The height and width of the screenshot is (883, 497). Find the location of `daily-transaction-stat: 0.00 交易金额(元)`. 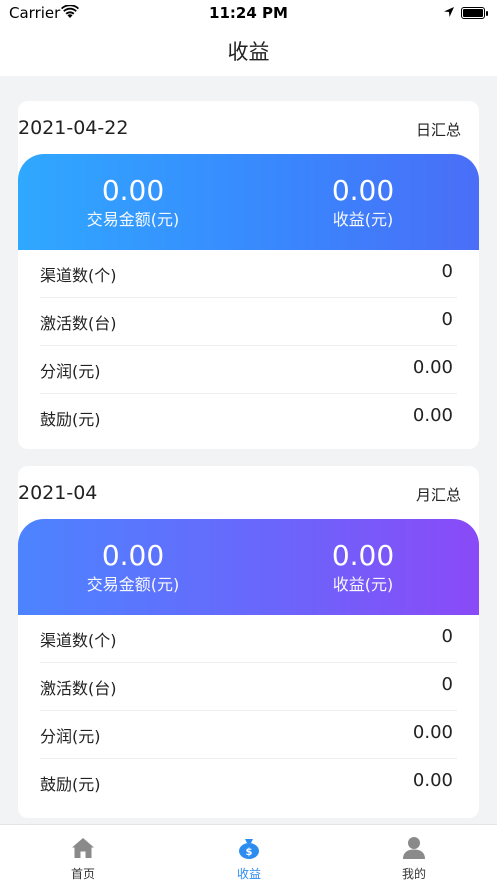

daily-transaction-stat: 0.00 交易金额(元) is located at coordinates (133, 203).